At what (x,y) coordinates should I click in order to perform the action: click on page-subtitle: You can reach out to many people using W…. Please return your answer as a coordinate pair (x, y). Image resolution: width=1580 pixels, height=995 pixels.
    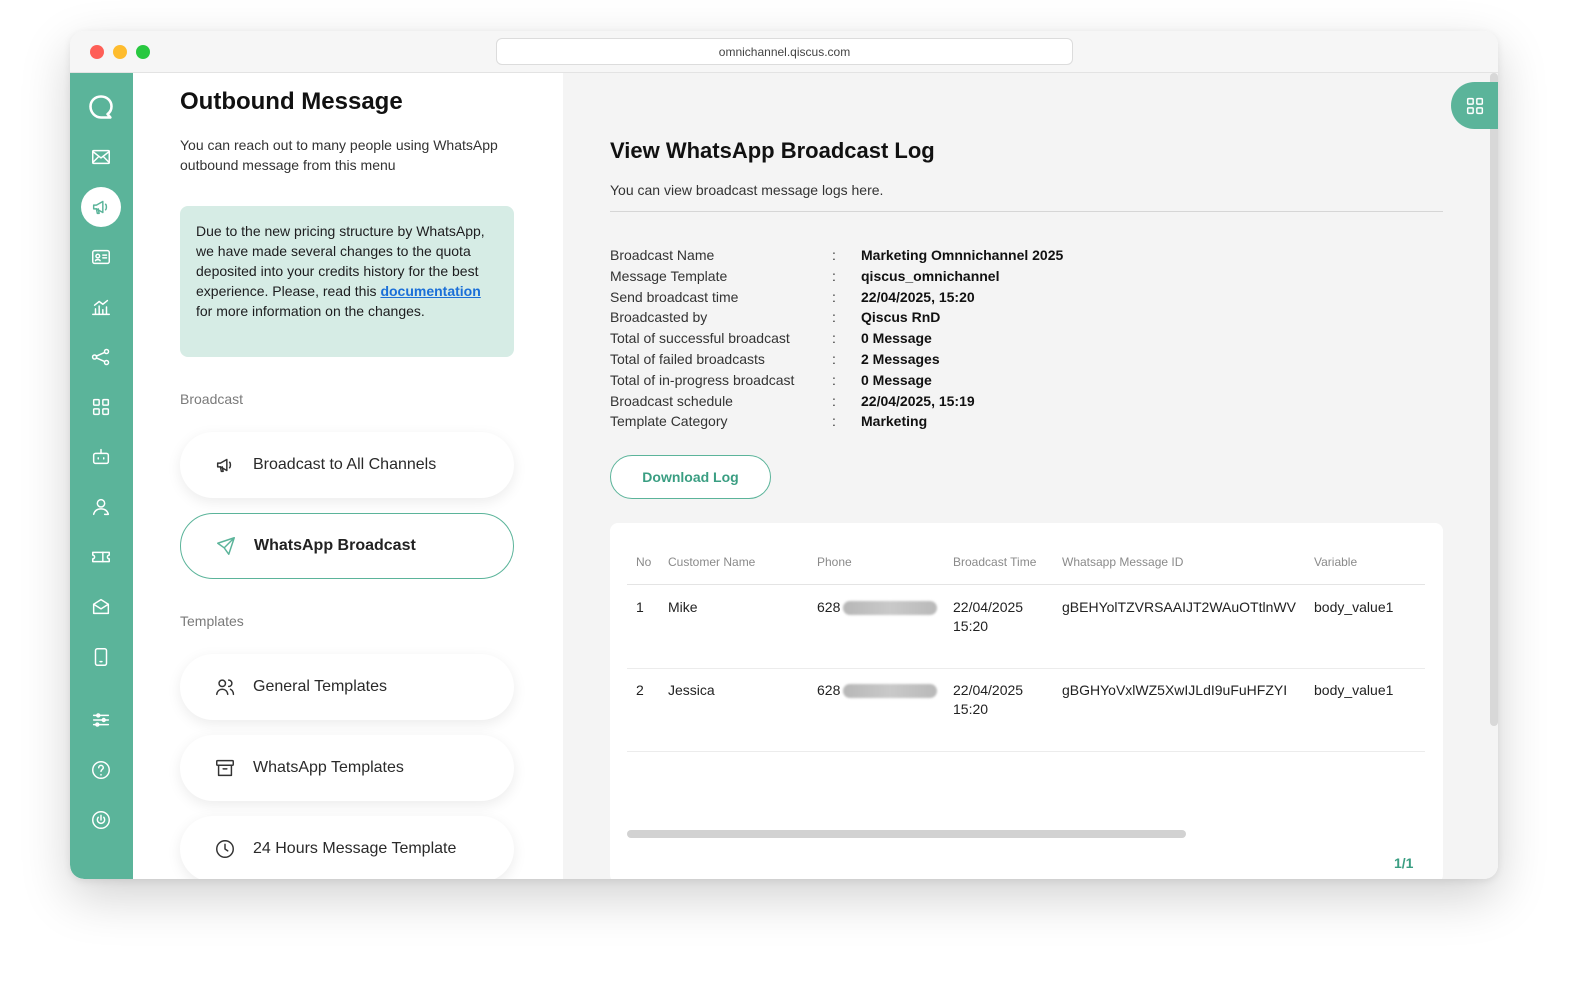
    Looking at the image, I should click on (339, 155).